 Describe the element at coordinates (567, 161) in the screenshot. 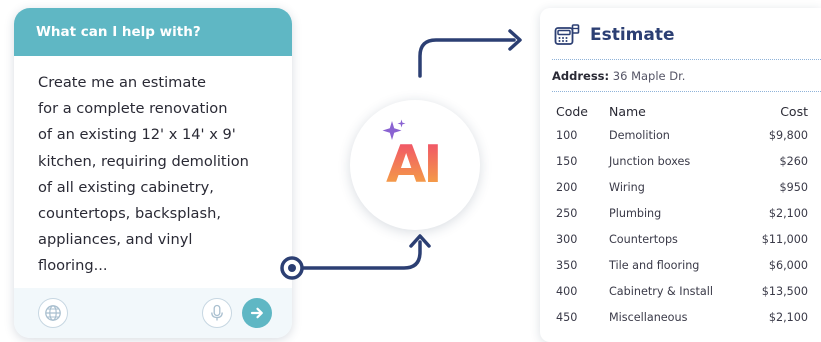

I see `cell-code: 150` at that location.